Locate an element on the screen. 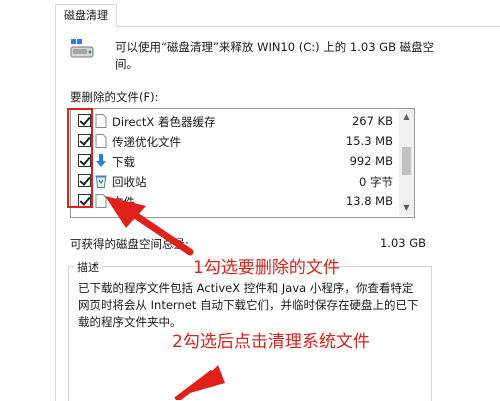 The height and width of the screenshot is (401, 500). description-group-label: 描述 is located at coordinates (88, 267).